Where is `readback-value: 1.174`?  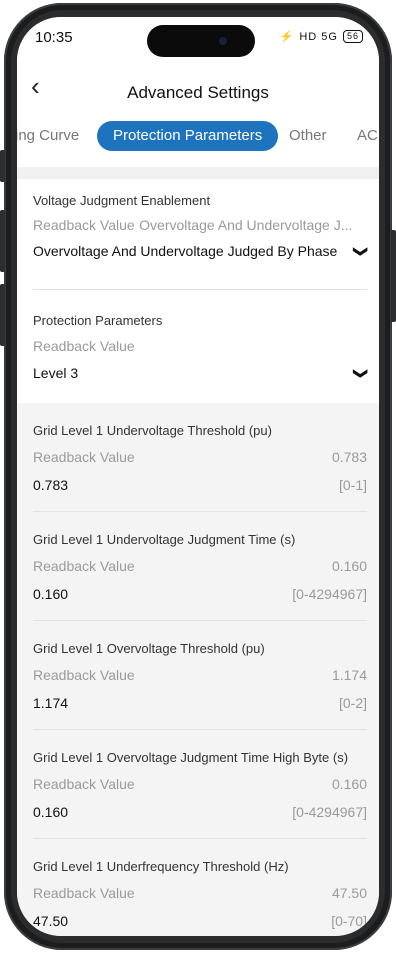
readback-value: 1.174 is located at coordinates (349, 675).